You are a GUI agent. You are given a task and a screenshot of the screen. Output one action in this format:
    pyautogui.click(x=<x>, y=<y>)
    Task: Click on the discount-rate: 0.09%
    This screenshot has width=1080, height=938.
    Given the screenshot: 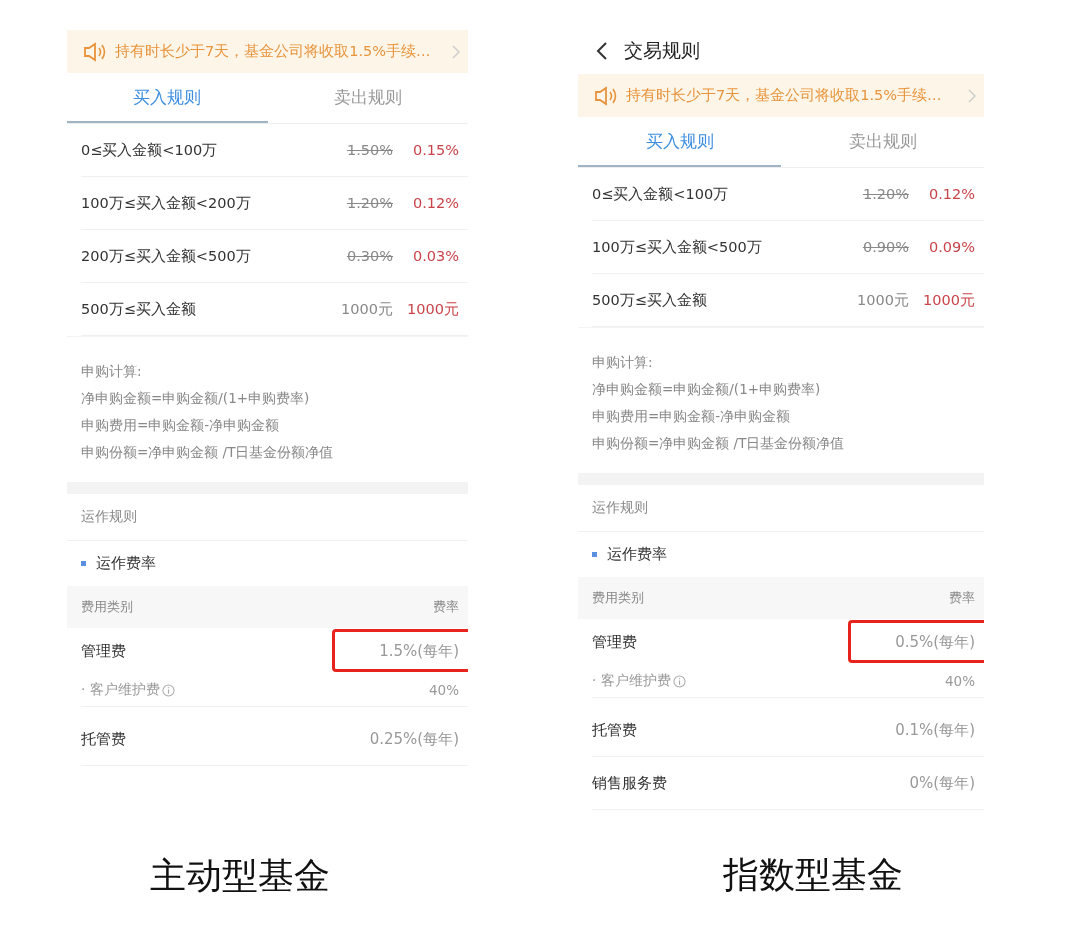 What is the action you would take?
    pyautogui.click(x=951, y=247)
    